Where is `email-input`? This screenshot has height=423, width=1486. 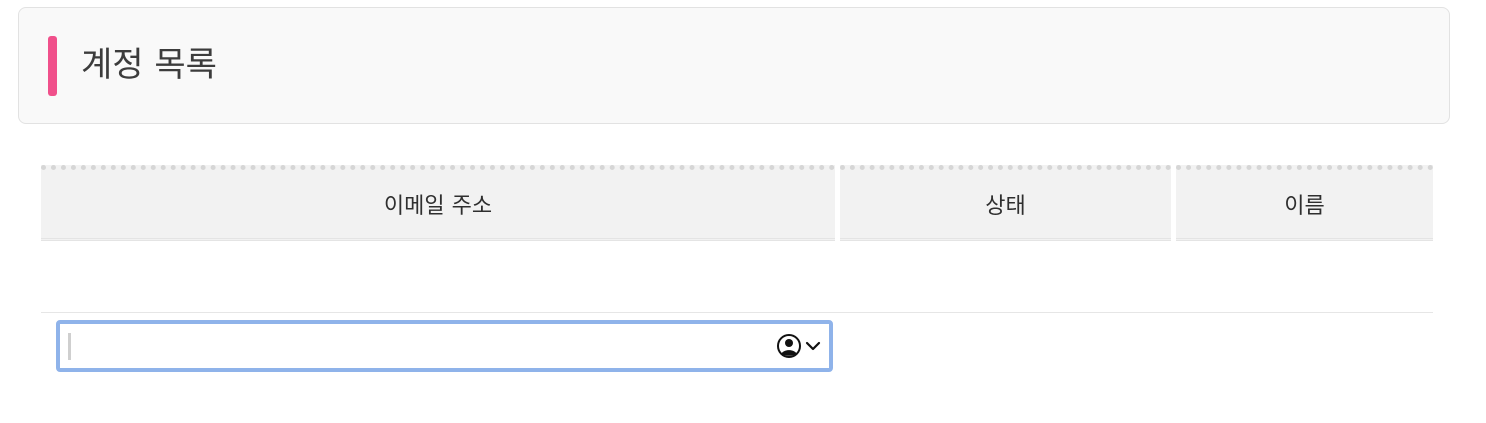
email-input is located at coordinates (410, 346).